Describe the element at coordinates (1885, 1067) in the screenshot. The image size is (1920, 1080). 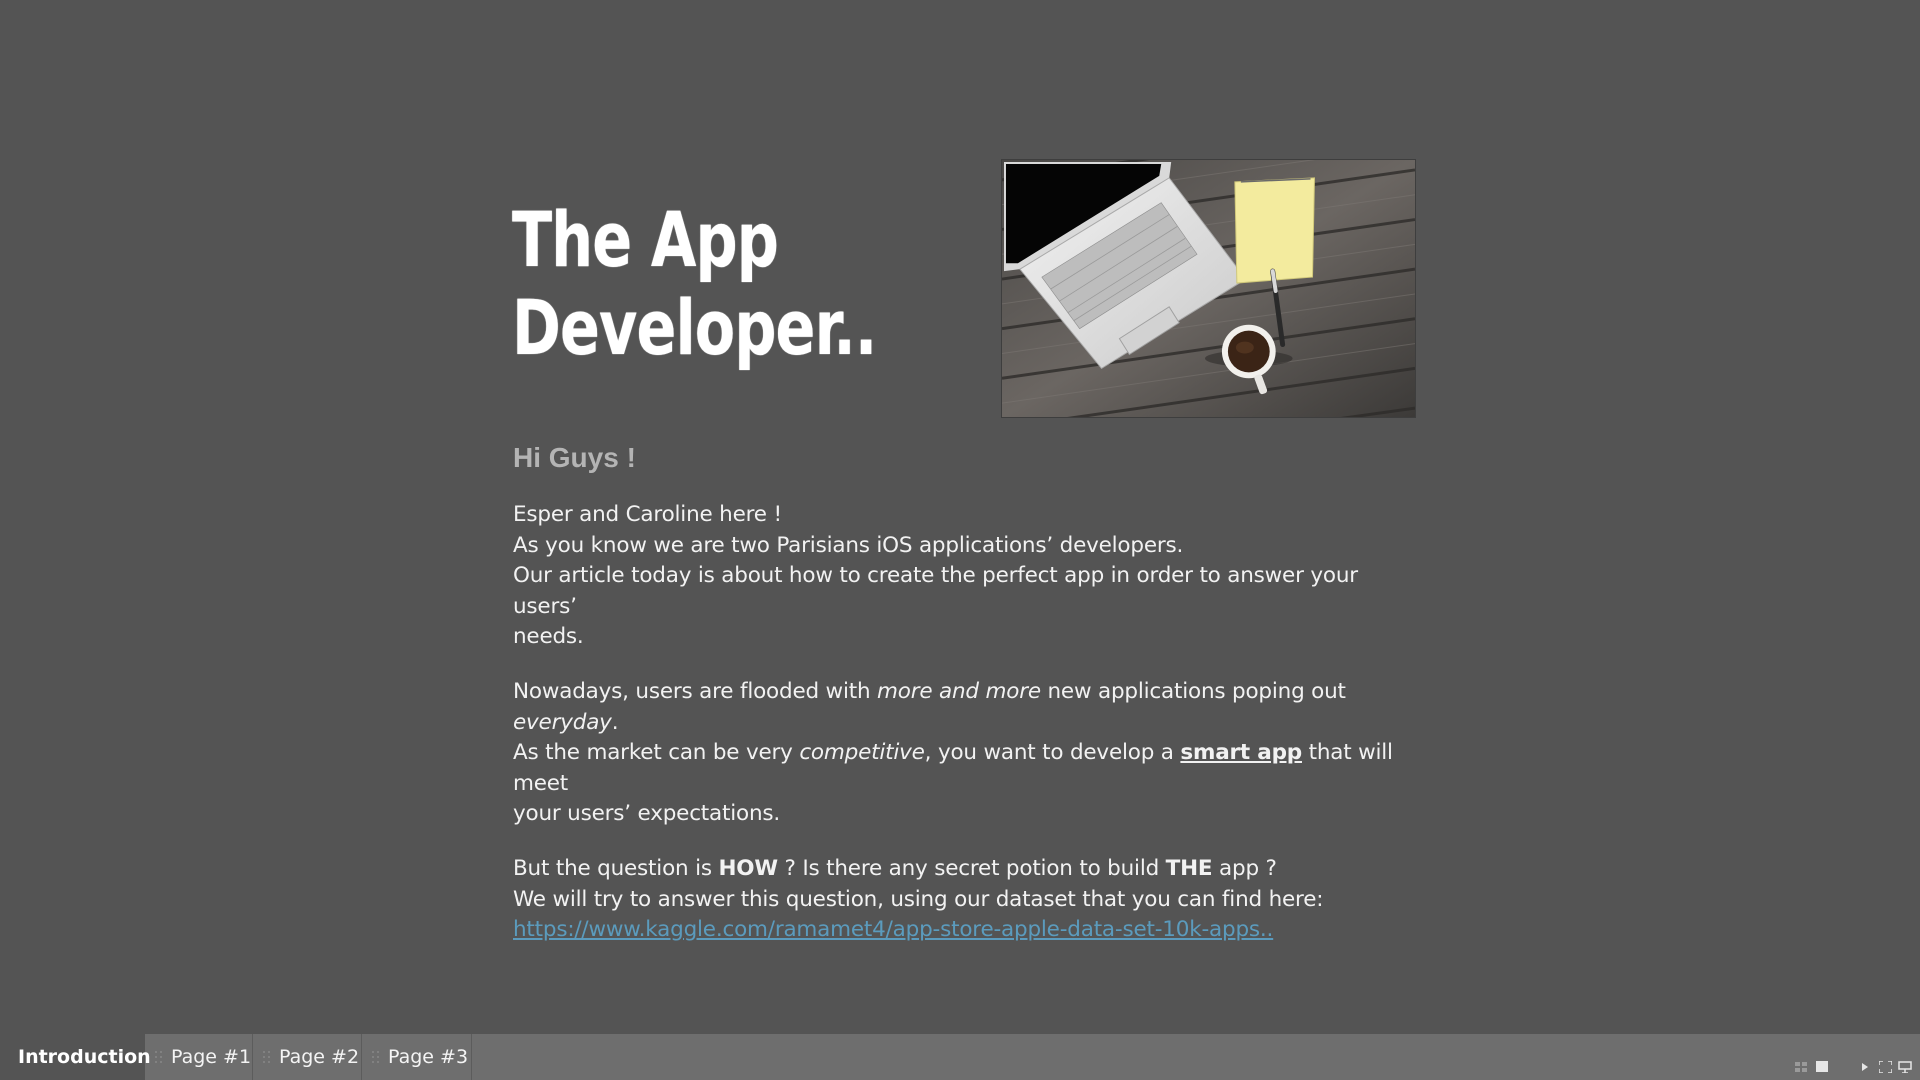
I see `fullscreen-icon` at that location.